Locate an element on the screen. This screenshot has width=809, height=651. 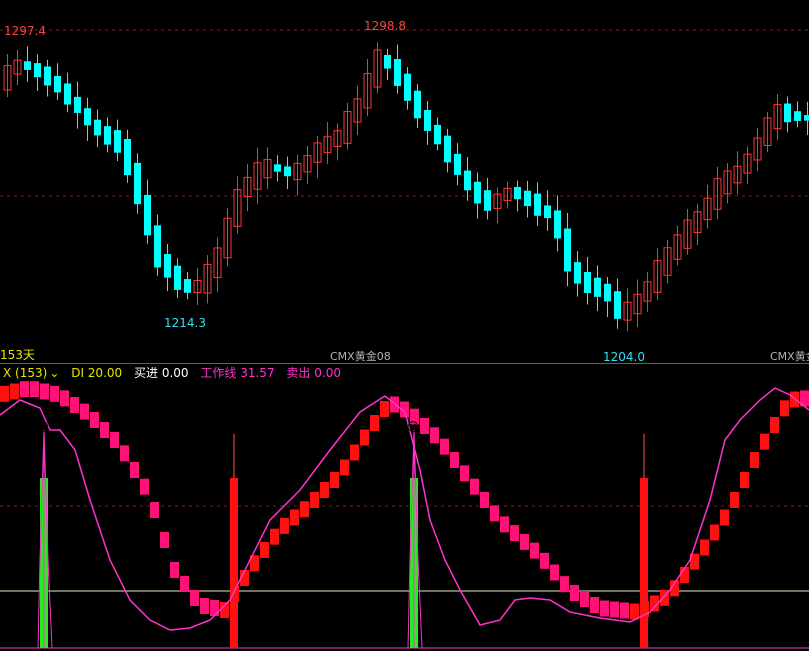
indicator-di: DI 20.00 is located at coordinates (97, 373).